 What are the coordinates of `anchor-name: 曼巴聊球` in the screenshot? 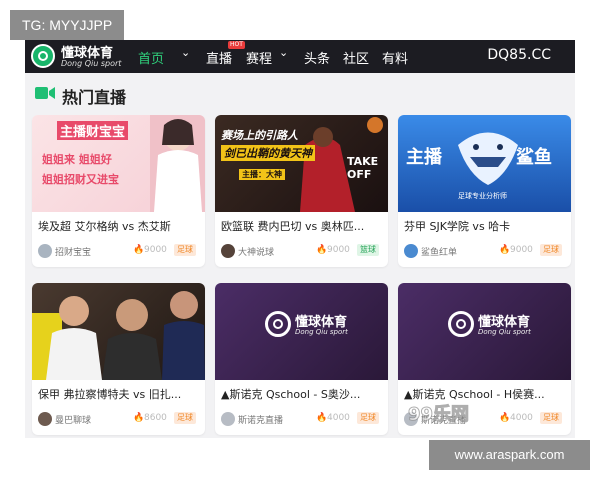 It's located at (73, 419).